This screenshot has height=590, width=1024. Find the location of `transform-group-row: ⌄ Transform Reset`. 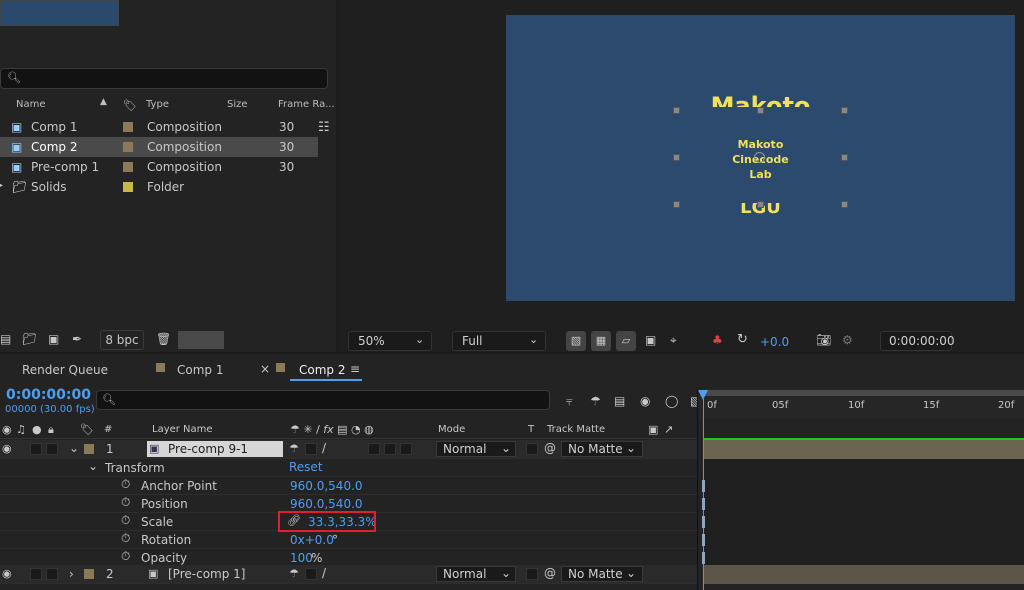

transform-group-row: ⌄ Transform Reset is located at coordinates (348, 468).